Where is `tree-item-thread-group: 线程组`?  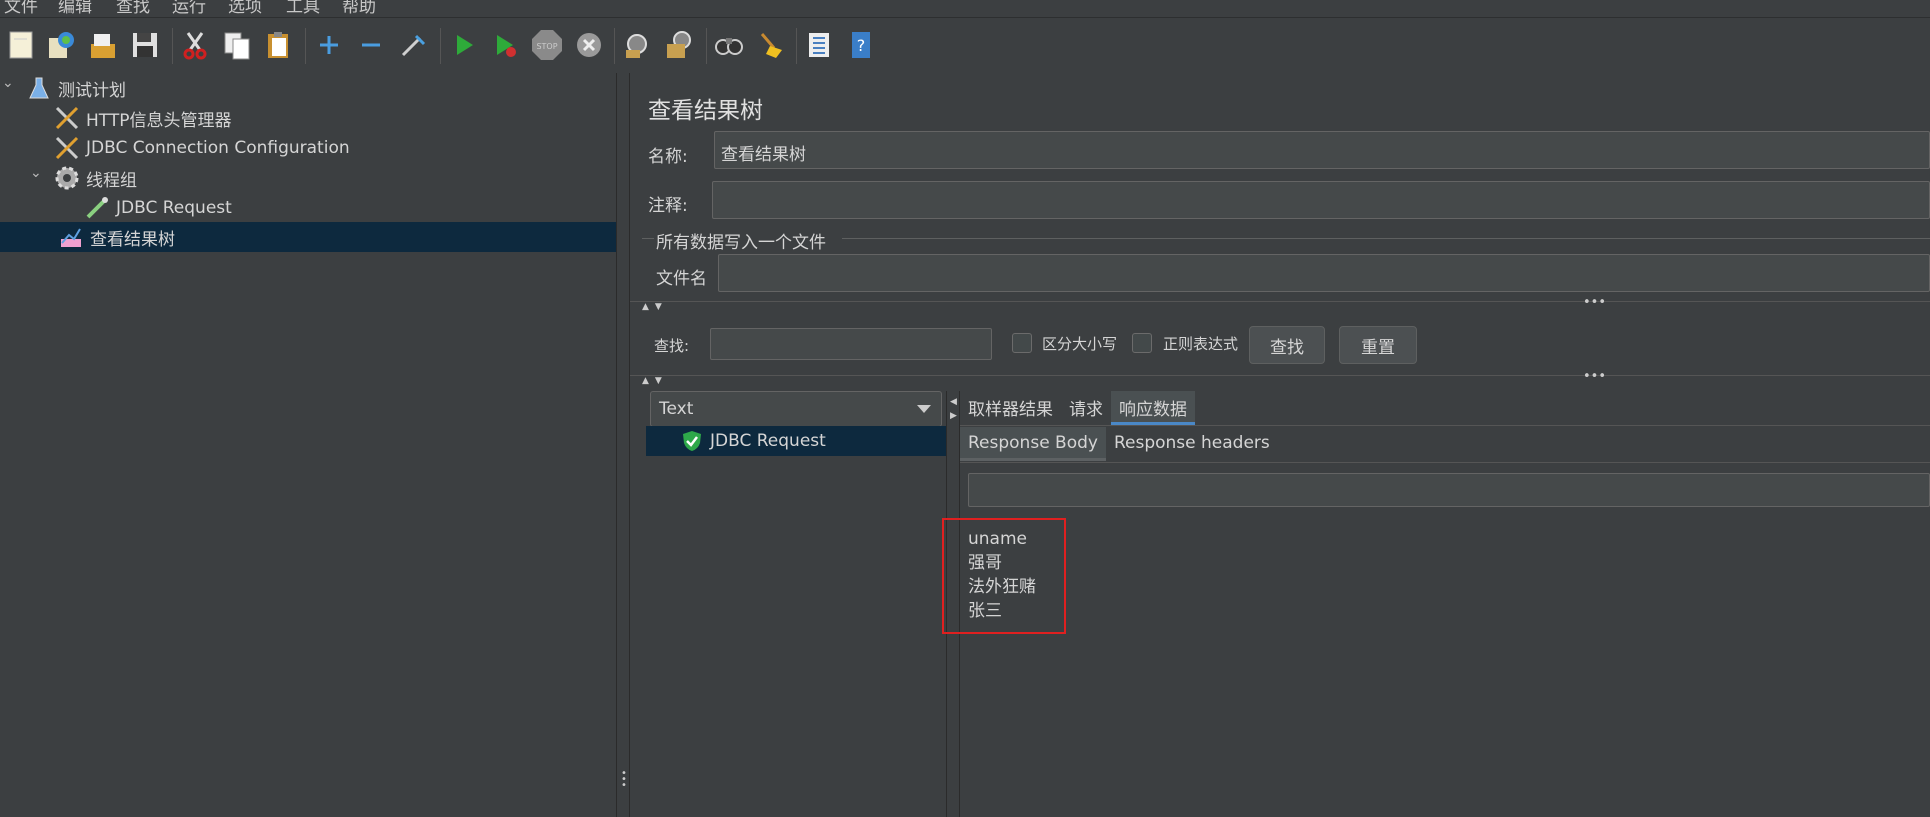 tree-item-thread-group: 线程组 is located at coordinates (95, 178).